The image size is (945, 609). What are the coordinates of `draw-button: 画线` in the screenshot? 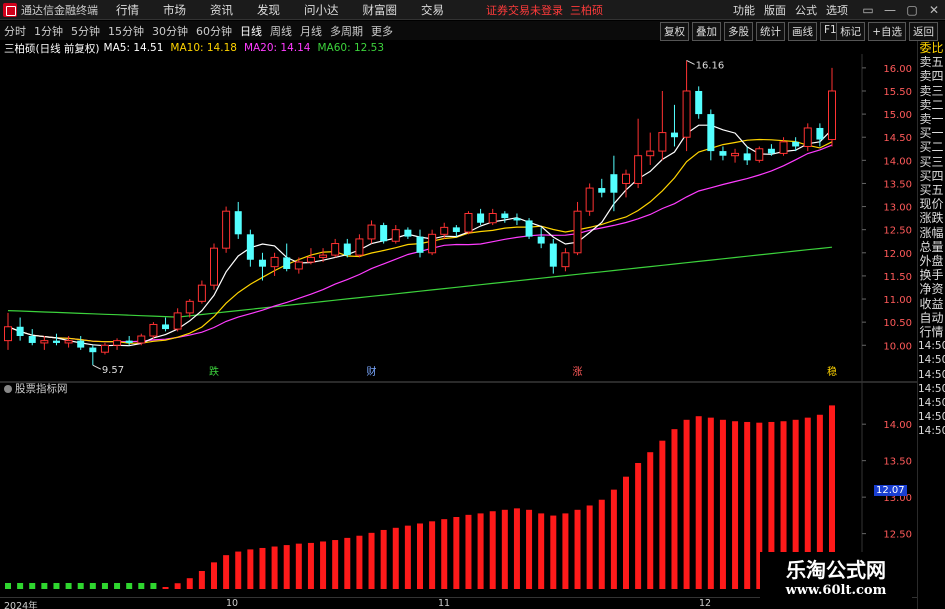 It's located at (802, 31).